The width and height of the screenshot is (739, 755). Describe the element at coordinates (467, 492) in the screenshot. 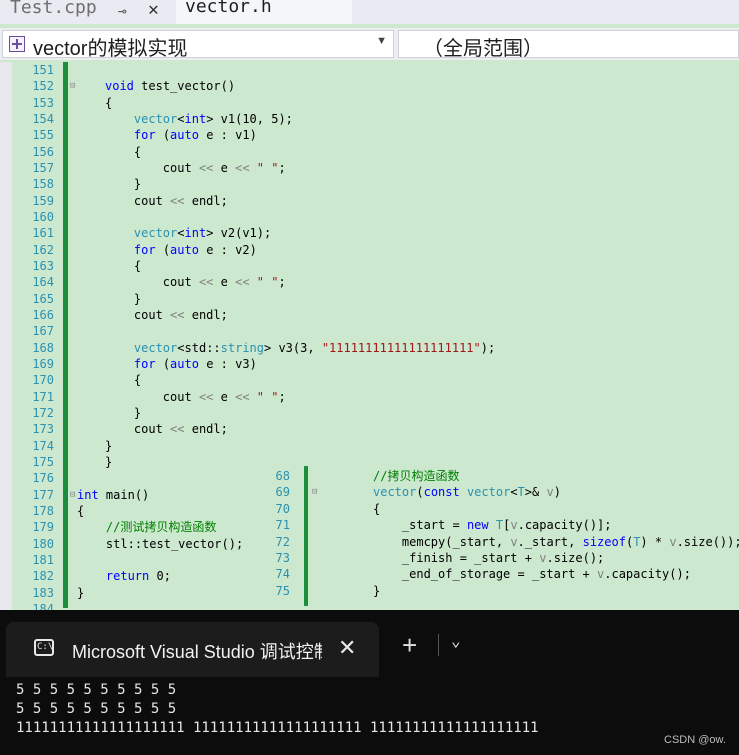

I see `peek-code-line: vector(const vector<T>& v)` at that location.